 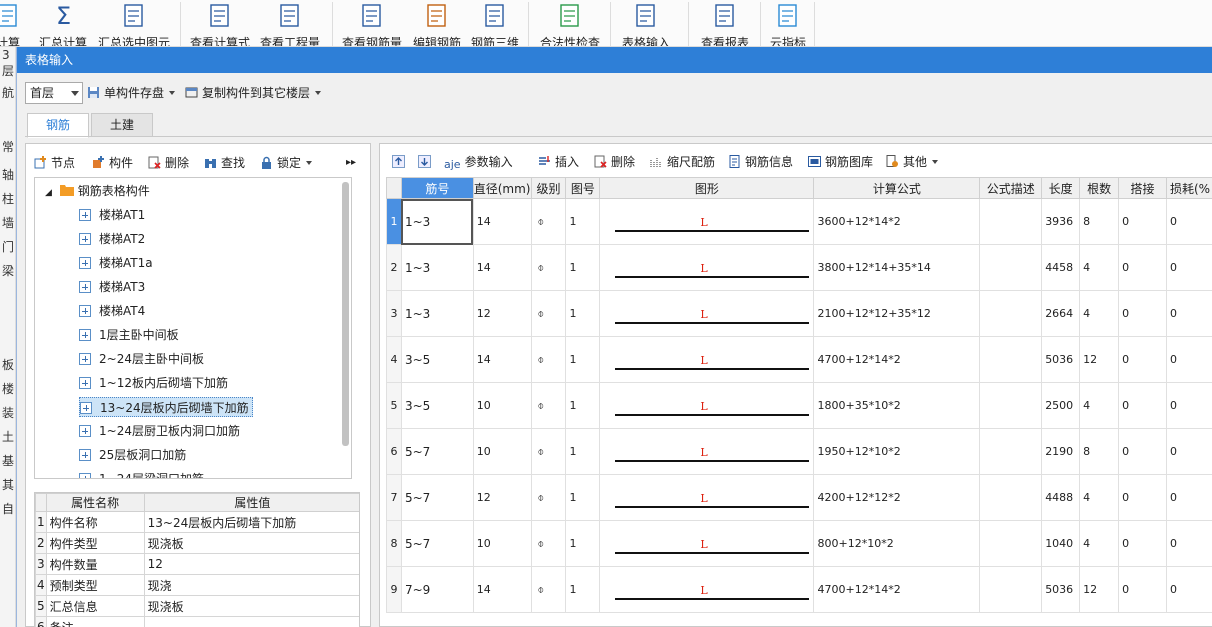 I want to click on left-strip-label: 楼, so click(x=8, y=388).